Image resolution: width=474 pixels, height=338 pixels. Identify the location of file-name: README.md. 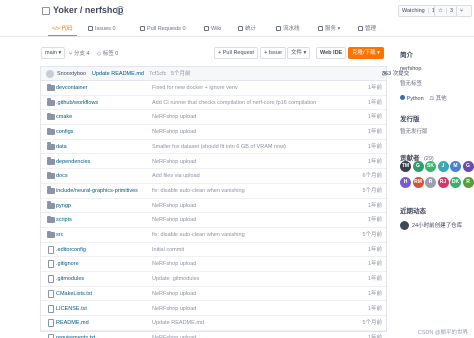
(72, 323).